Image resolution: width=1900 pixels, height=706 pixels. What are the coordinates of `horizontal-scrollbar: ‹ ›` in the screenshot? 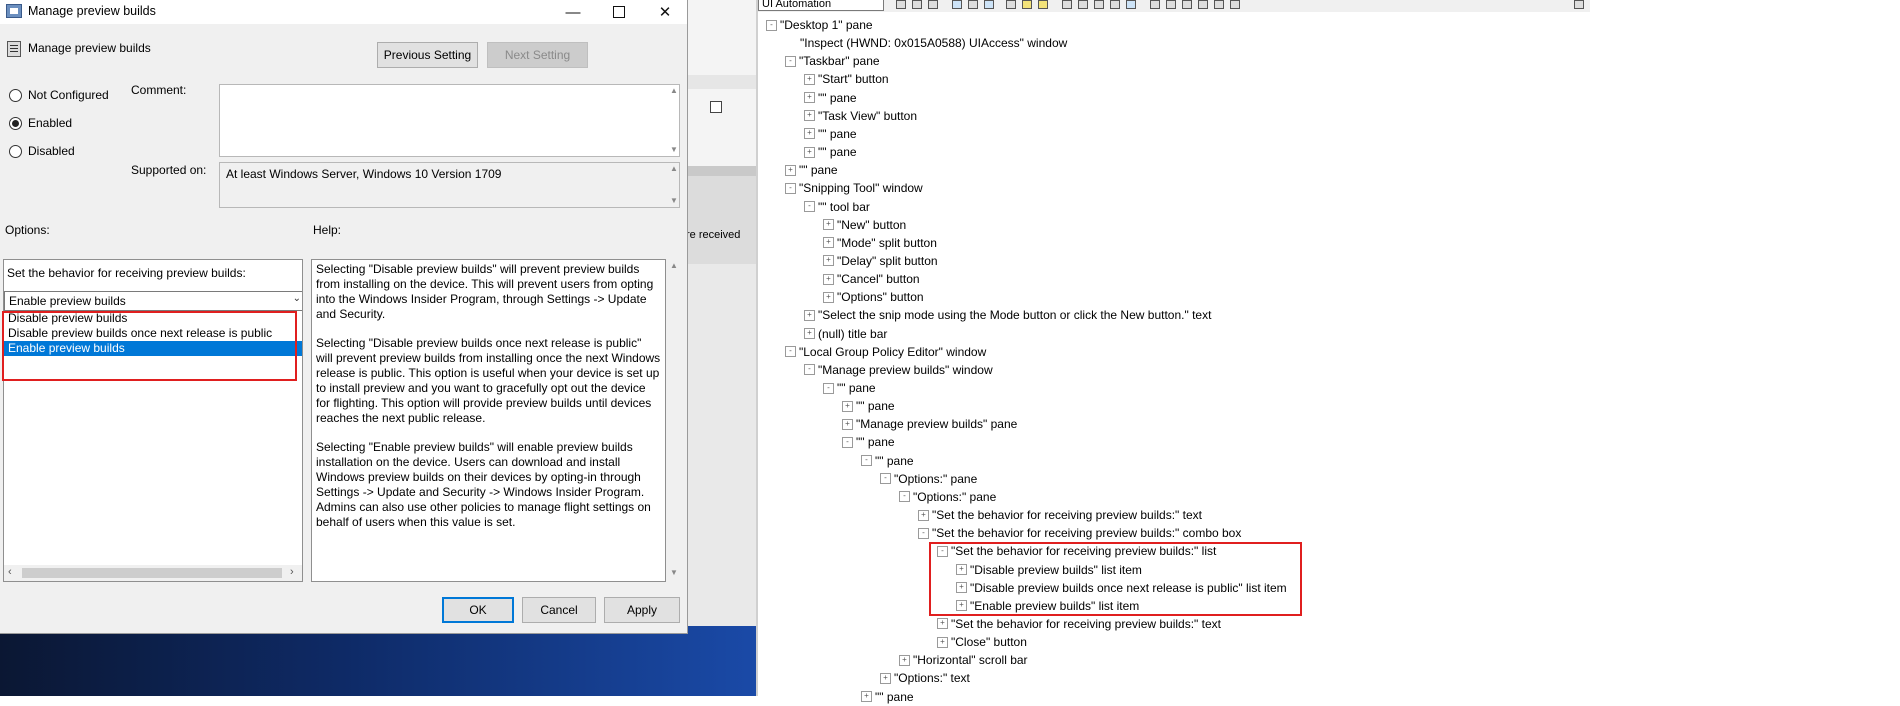 It's located at (153, 573).